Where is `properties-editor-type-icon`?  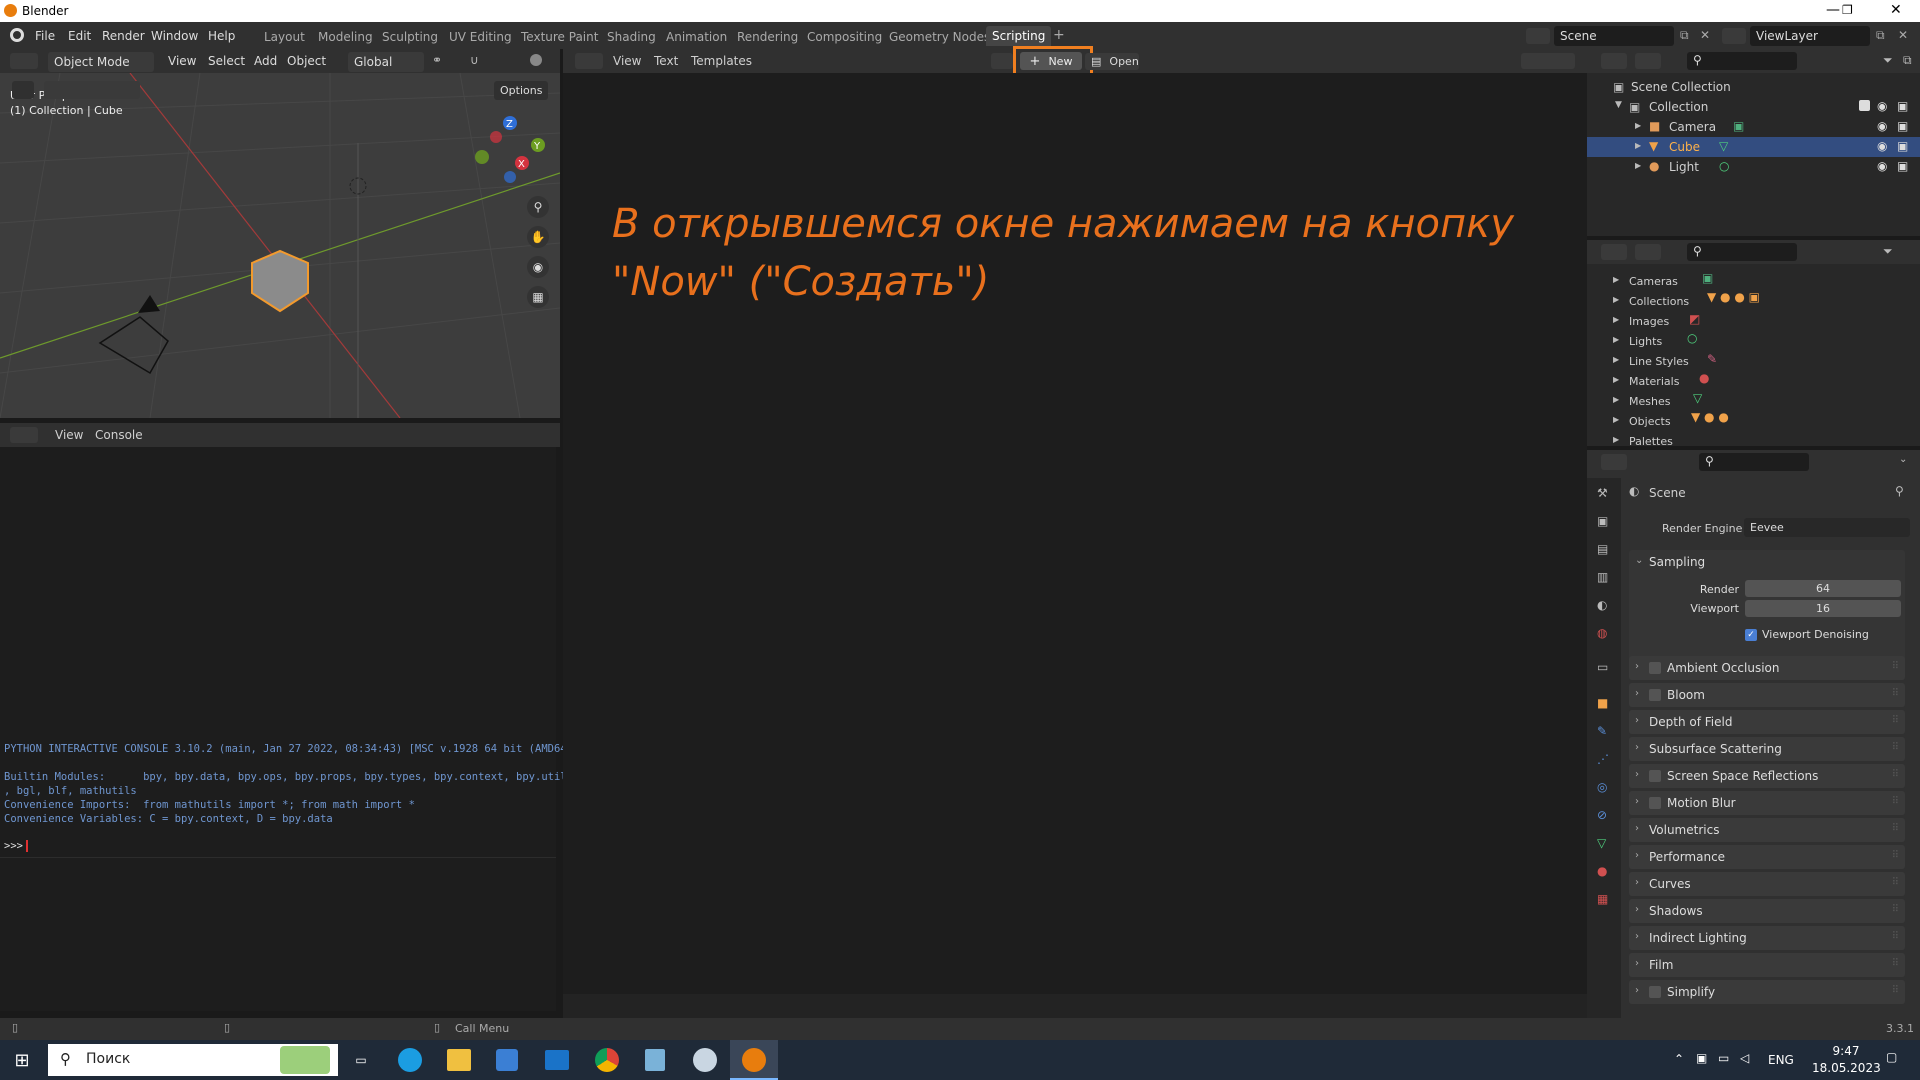
properties-editor-type-icon is located at coordinates (1614, 462).